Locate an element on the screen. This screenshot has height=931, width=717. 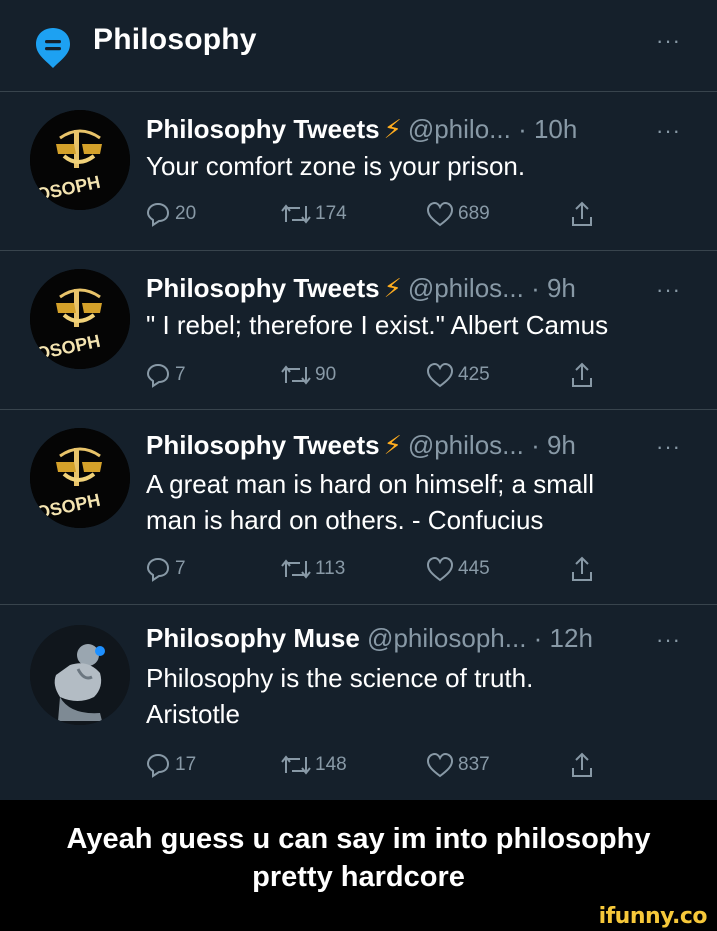
tweet-actions: 7 113 445 is located at coordinates (379, 569).